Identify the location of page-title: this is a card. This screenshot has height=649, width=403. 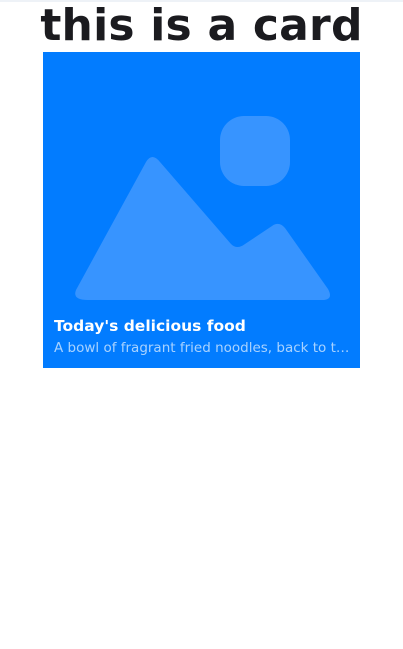
(201, 25).